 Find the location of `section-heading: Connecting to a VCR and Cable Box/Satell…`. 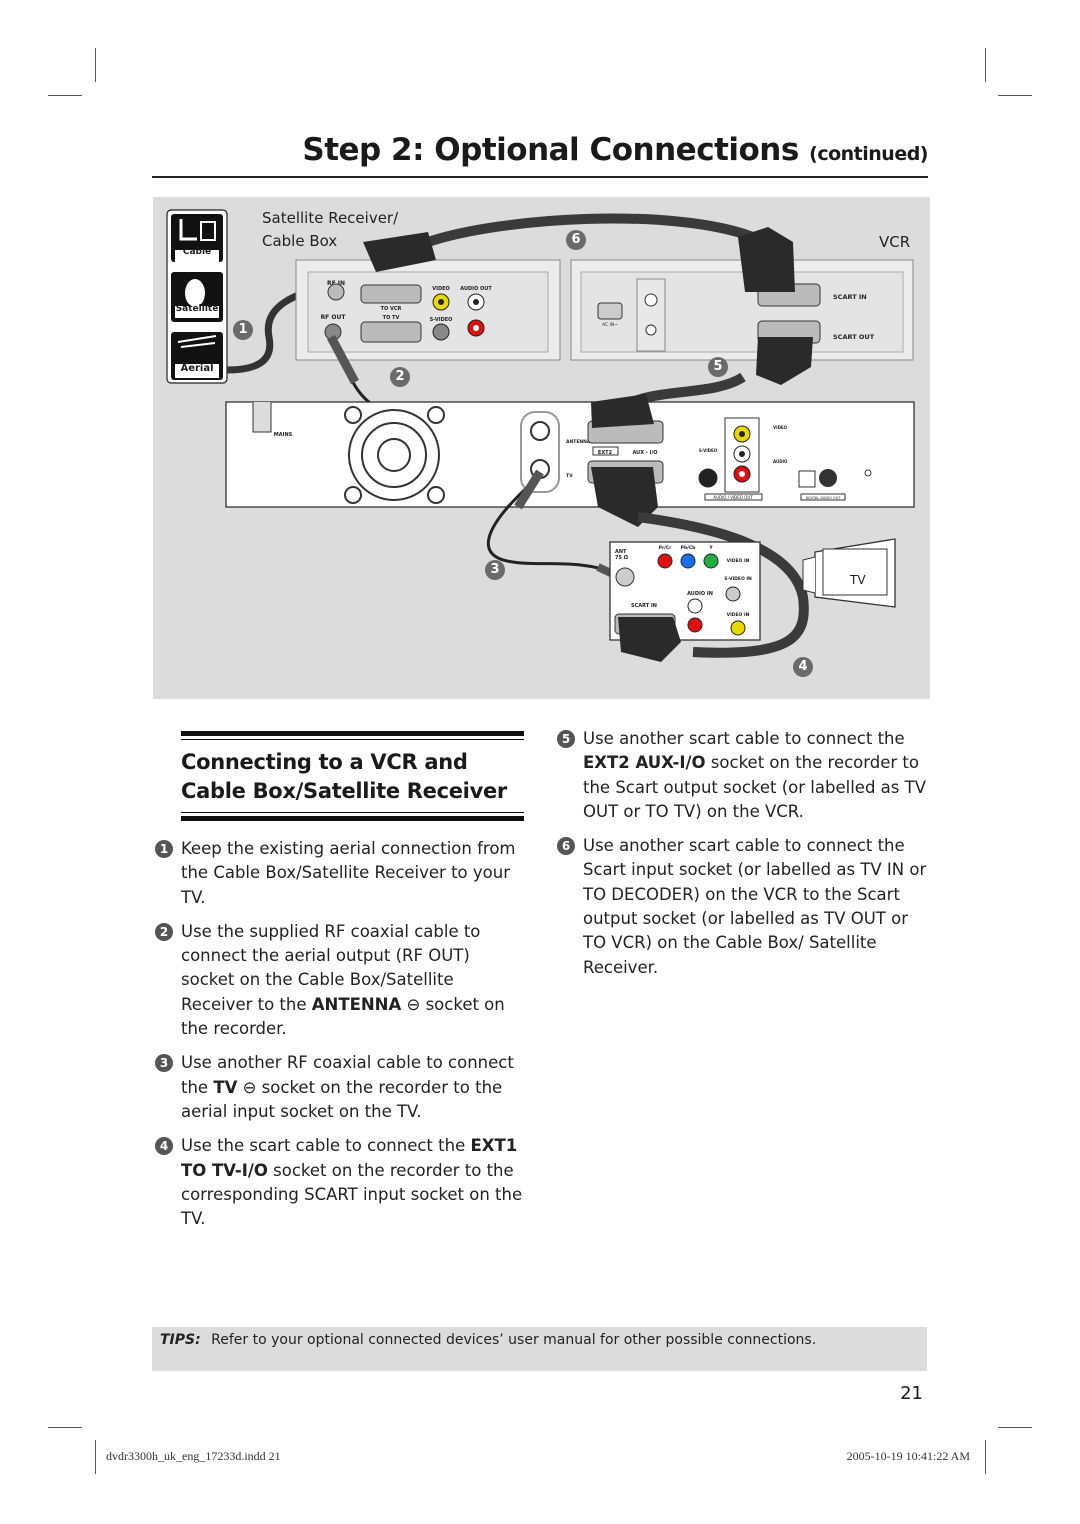

section-heading: Connecting to a VCR and Cable Box/Satell… is located at coordinates (352, 776).